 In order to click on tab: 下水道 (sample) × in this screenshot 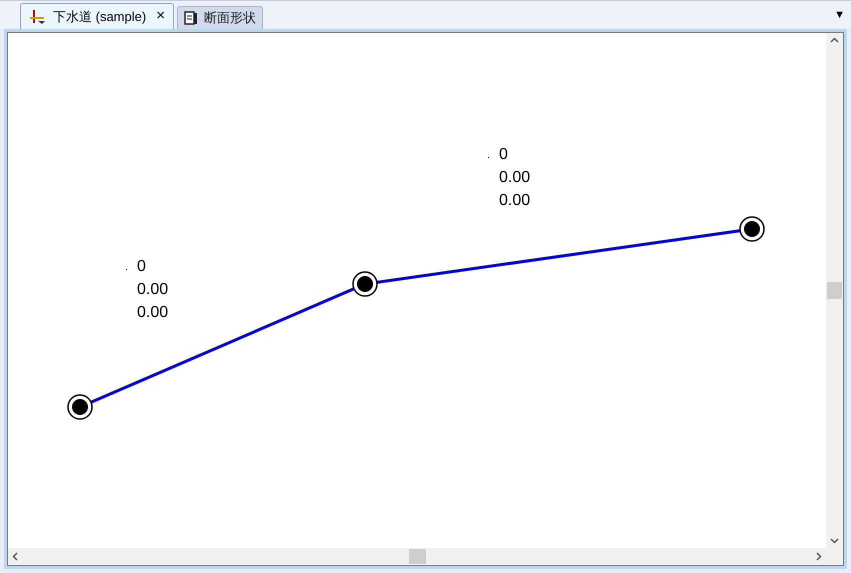, I will do `click(97, 16)`.